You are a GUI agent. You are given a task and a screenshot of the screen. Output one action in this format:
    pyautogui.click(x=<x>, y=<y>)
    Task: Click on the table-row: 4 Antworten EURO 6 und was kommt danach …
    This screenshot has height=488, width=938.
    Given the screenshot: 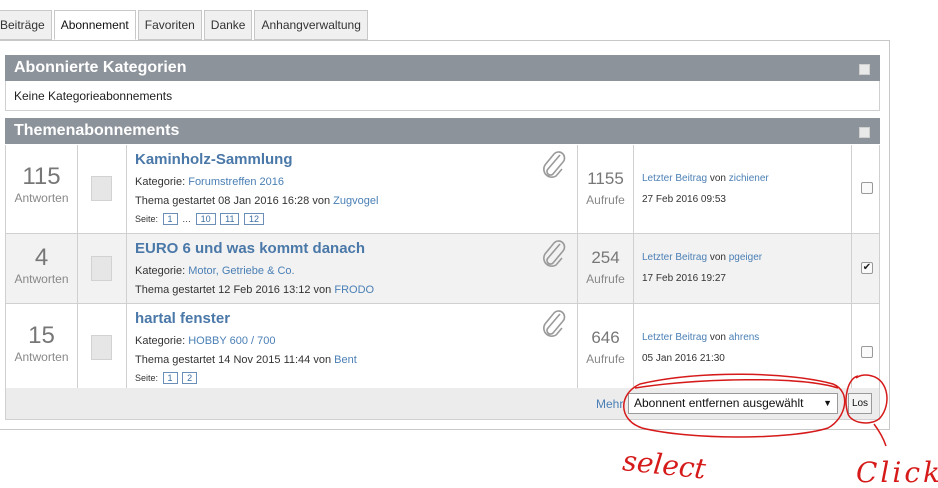 What is the action you would take?
    pyautogui.click(x=442, y=268)
    